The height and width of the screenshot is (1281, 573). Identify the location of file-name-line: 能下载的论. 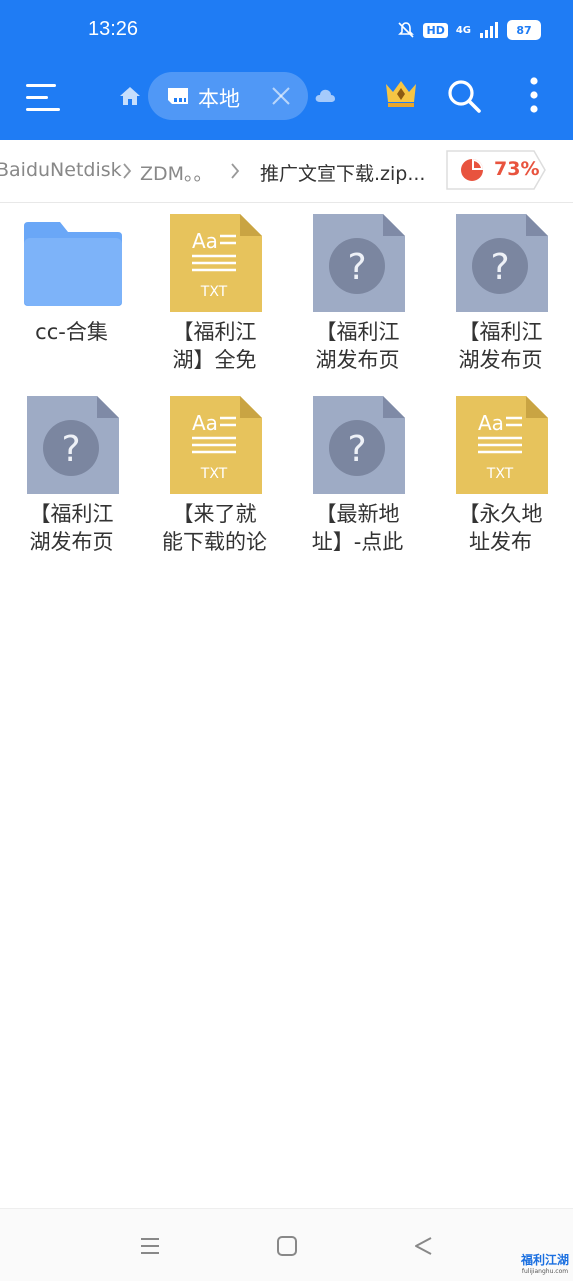
(214, 542).